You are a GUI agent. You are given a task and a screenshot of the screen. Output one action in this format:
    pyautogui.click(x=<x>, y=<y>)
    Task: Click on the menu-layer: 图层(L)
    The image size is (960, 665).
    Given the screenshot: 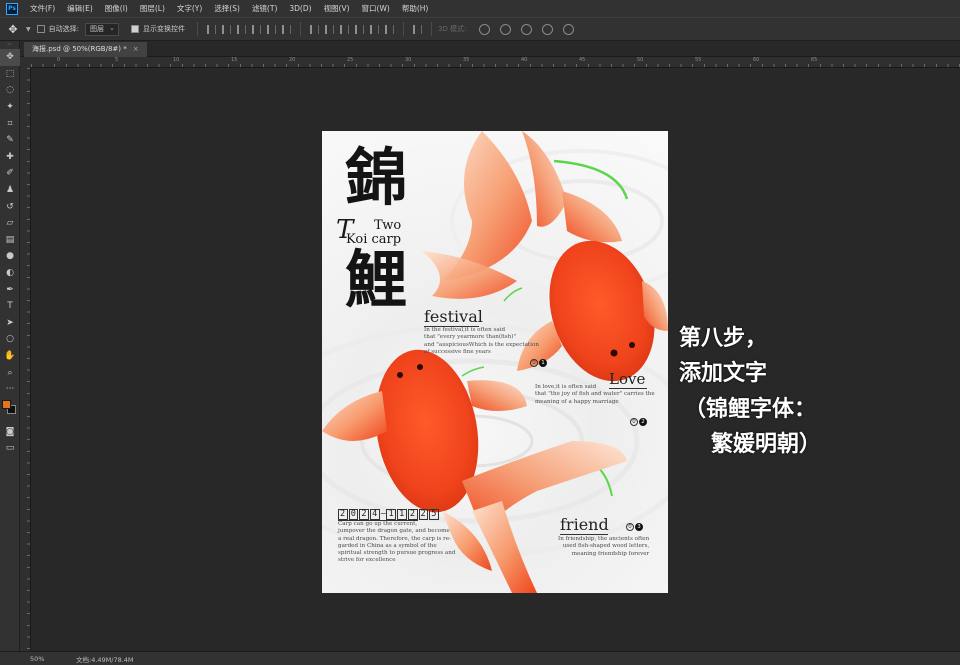 What is the action you would take?
    pyautogui.click(x=152, y=8)
    